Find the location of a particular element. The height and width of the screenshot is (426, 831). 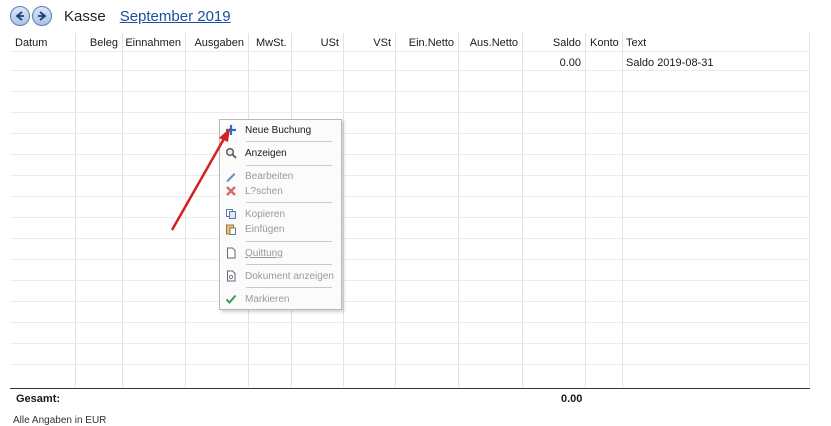

menu-item-label: L?schen is located at coordinates (264, 191).